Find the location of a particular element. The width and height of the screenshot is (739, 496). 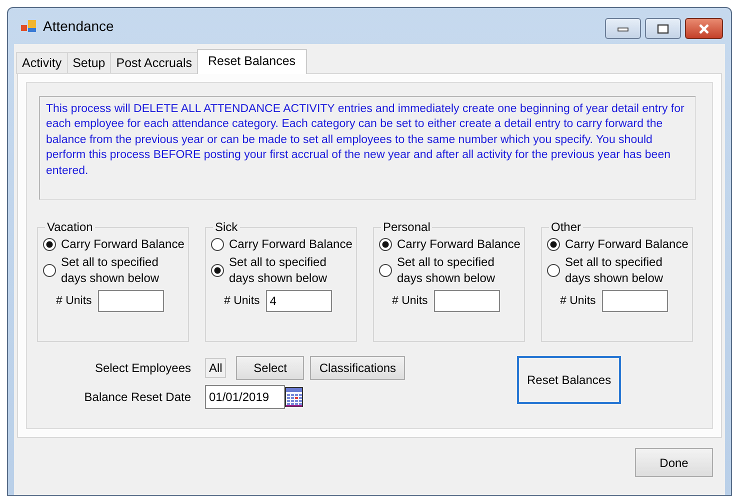

minimize-button is located at coordinates (623, 28).